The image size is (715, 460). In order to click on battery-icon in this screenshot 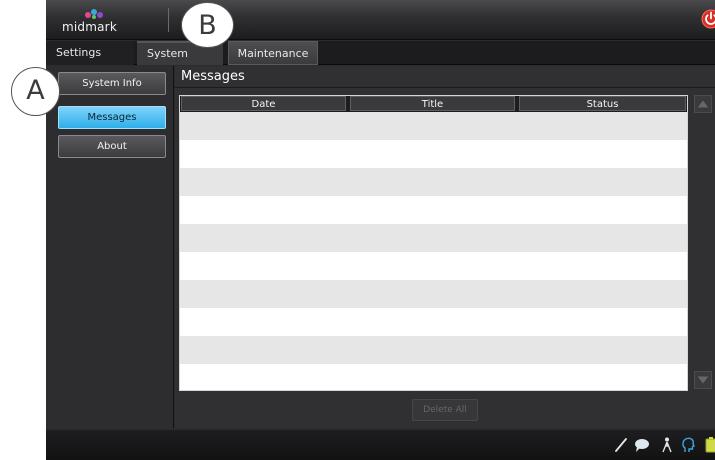, I will do `click(709, 445)`.